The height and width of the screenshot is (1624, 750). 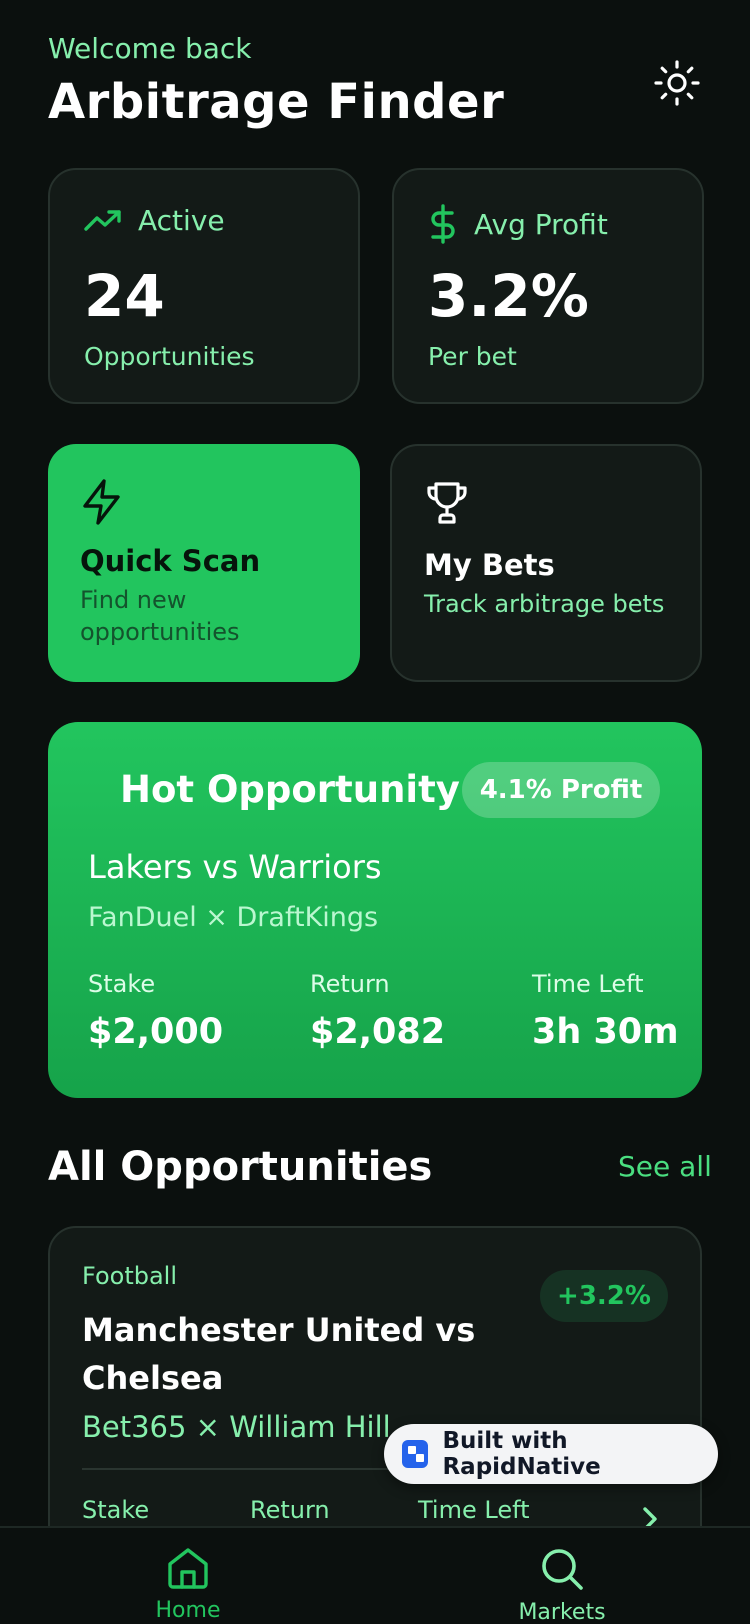 I want to click on hot-stake: Stake $2,000, so click(x=155, y=1011).